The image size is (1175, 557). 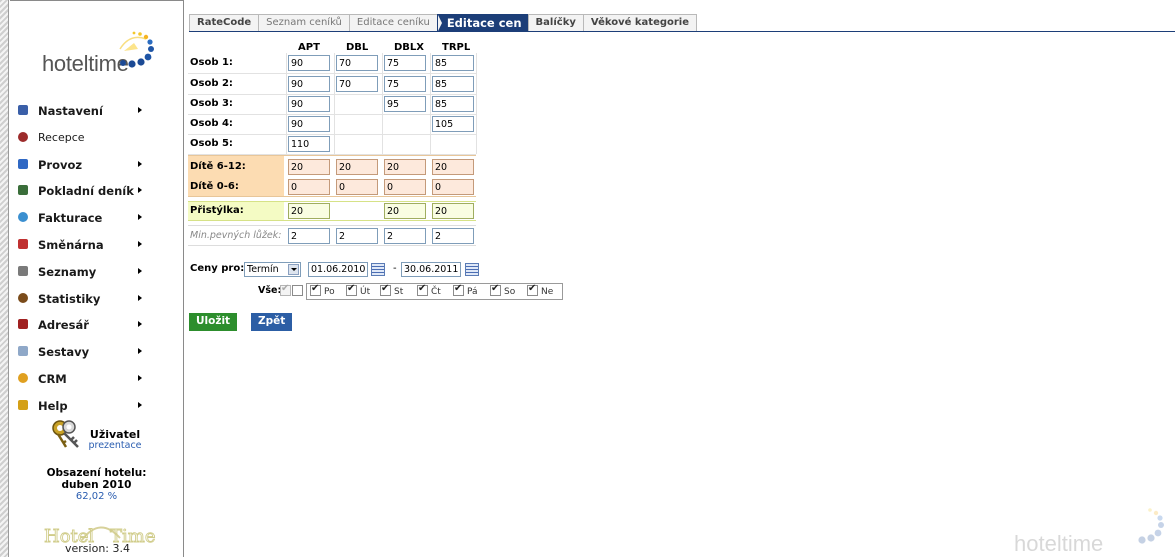 I want to click on keys-icon, so click(x=65, y=434).